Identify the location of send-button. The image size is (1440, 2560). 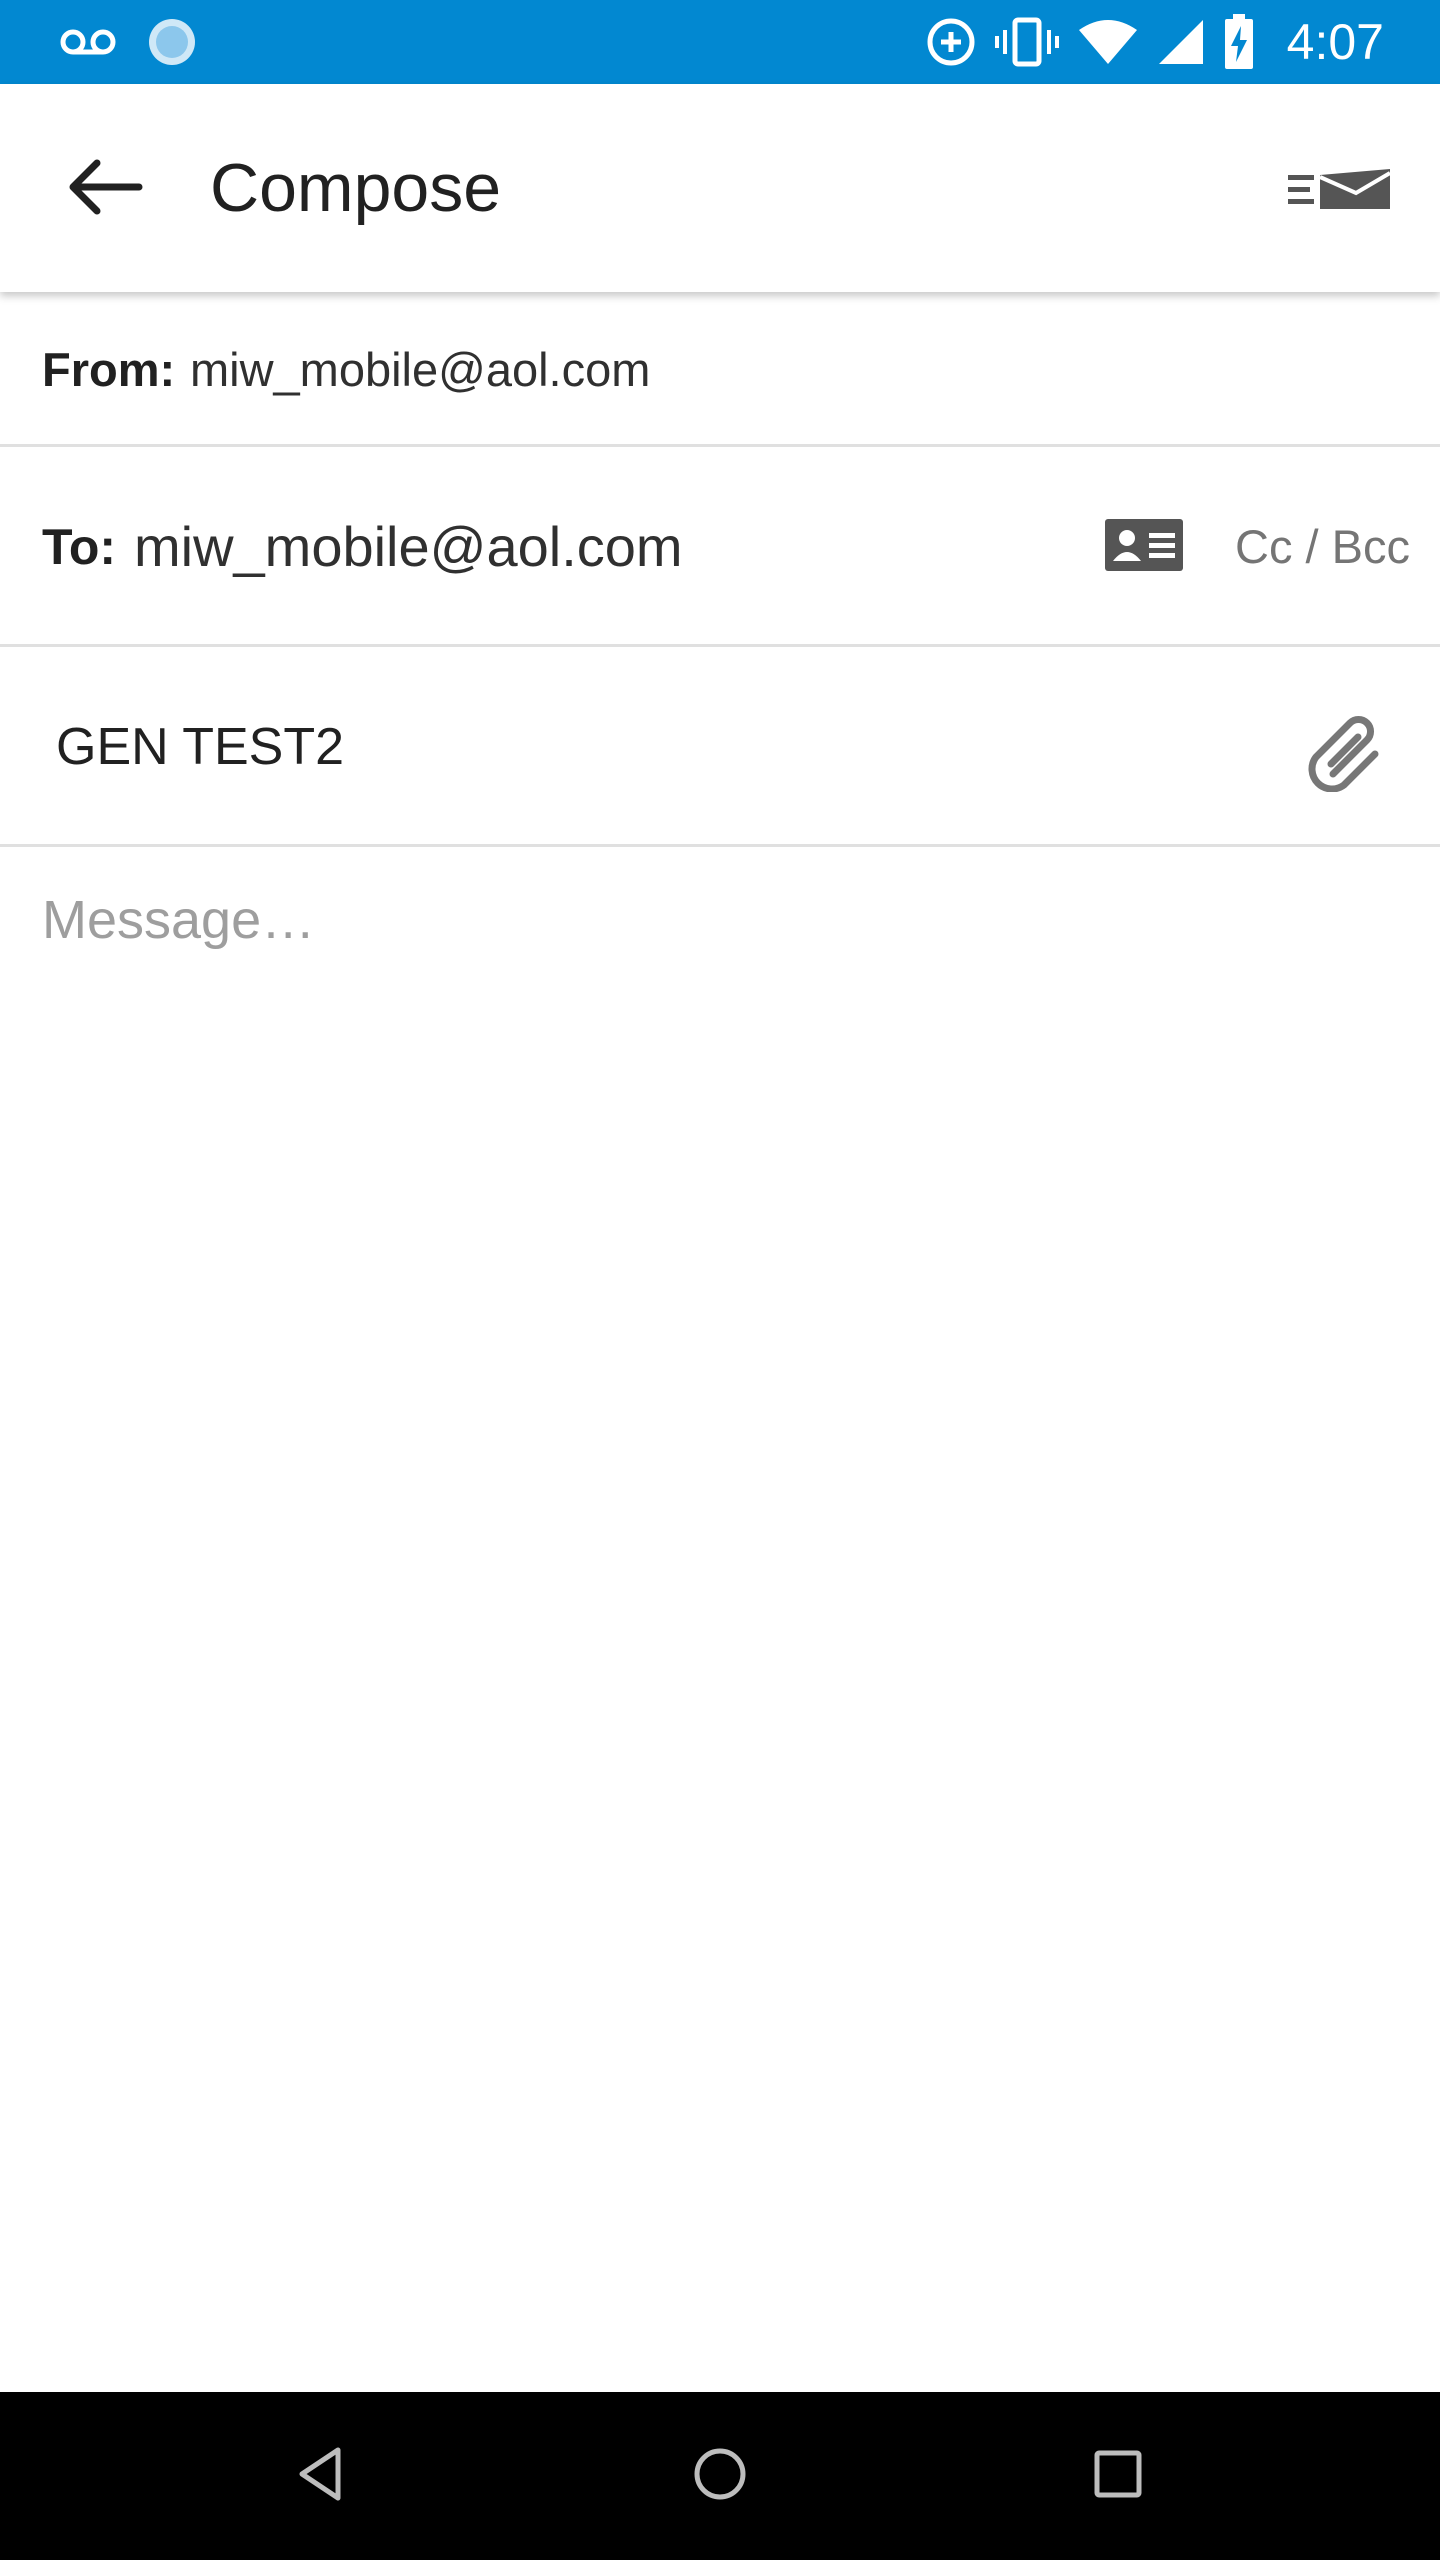
(1339, 192).